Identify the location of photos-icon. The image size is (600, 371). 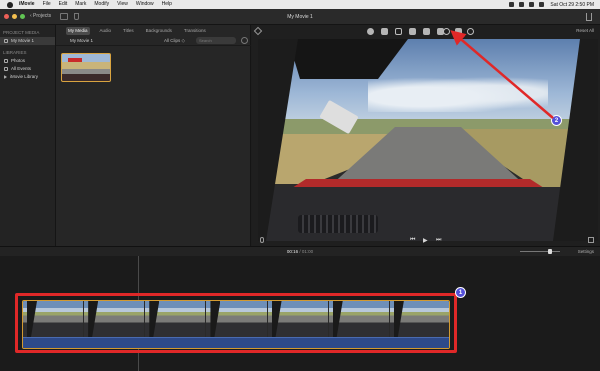
(6, 61).